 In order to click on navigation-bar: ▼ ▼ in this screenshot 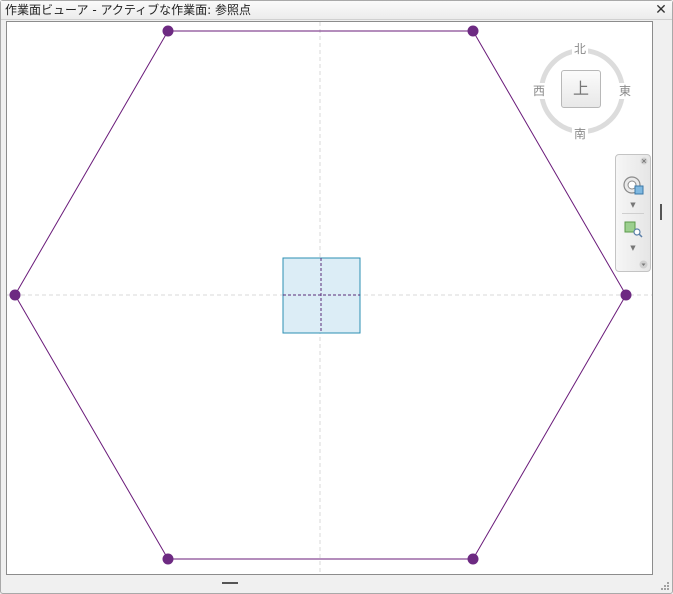, I will do `click(633, 213)`.